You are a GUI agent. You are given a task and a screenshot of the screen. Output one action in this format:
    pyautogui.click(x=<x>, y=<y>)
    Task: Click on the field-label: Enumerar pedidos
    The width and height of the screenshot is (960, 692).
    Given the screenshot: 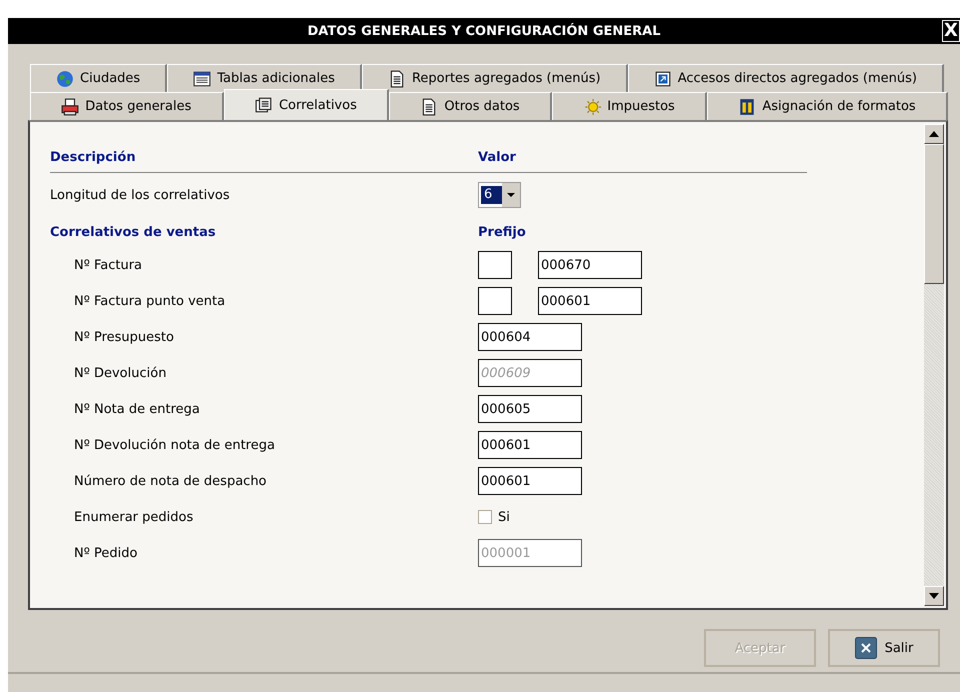 What is the action you would take?
    pyautogui.click(x=133, y=517)
    